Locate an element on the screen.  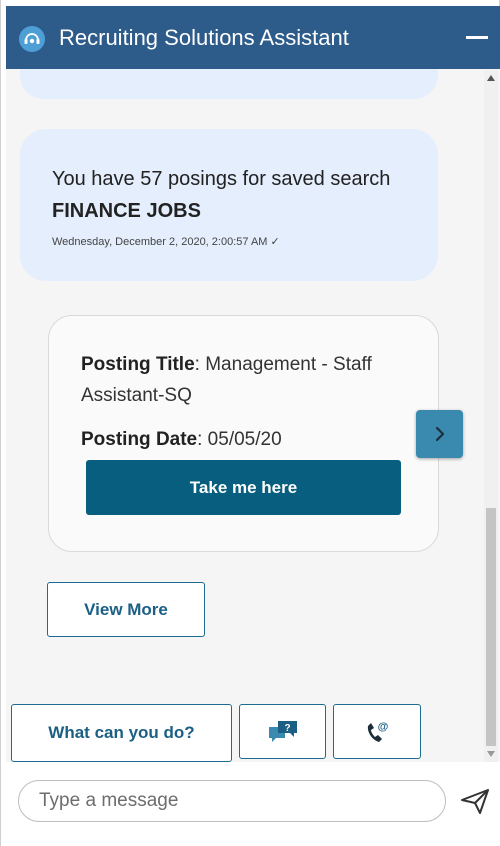
phone-email-icon: @ is located at coordinates (378, 731).